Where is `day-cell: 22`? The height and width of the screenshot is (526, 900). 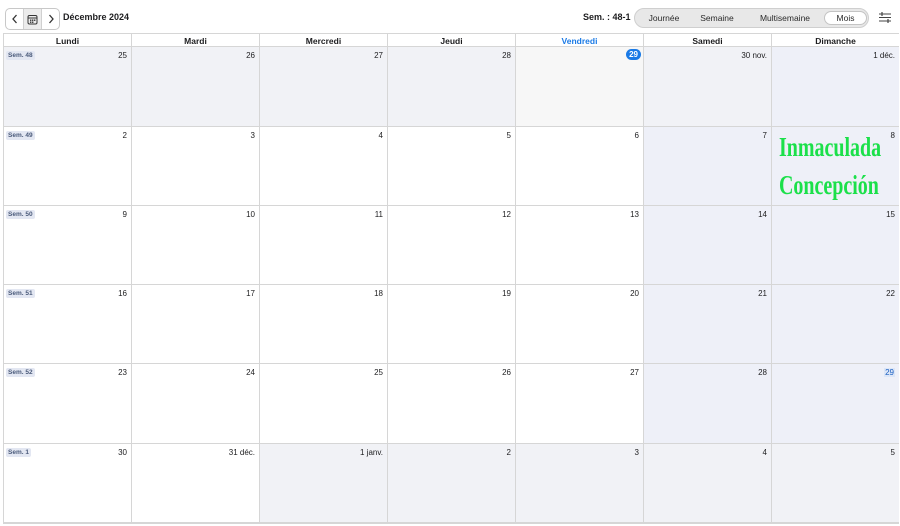 day-cell: 22 is located at coordinates (835, 324).